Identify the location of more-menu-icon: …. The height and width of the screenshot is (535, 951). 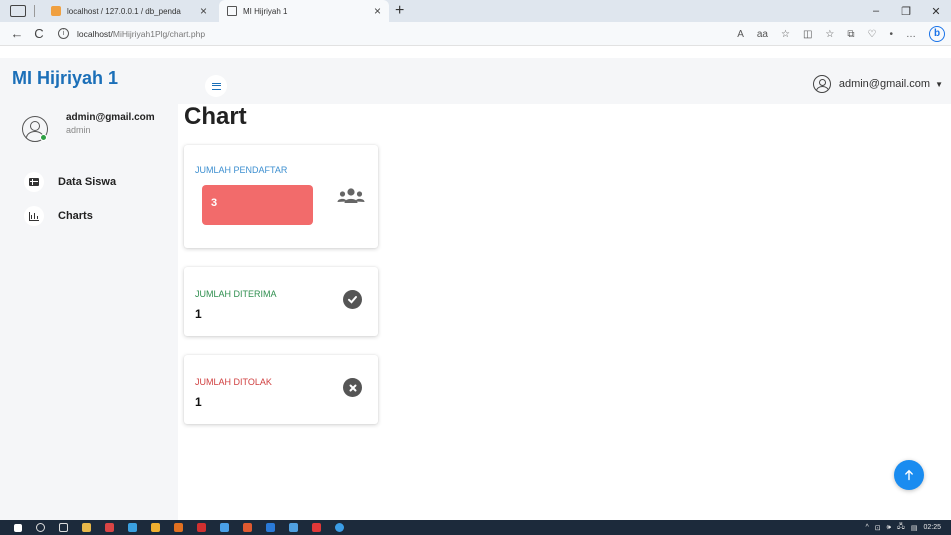
(911, 34).